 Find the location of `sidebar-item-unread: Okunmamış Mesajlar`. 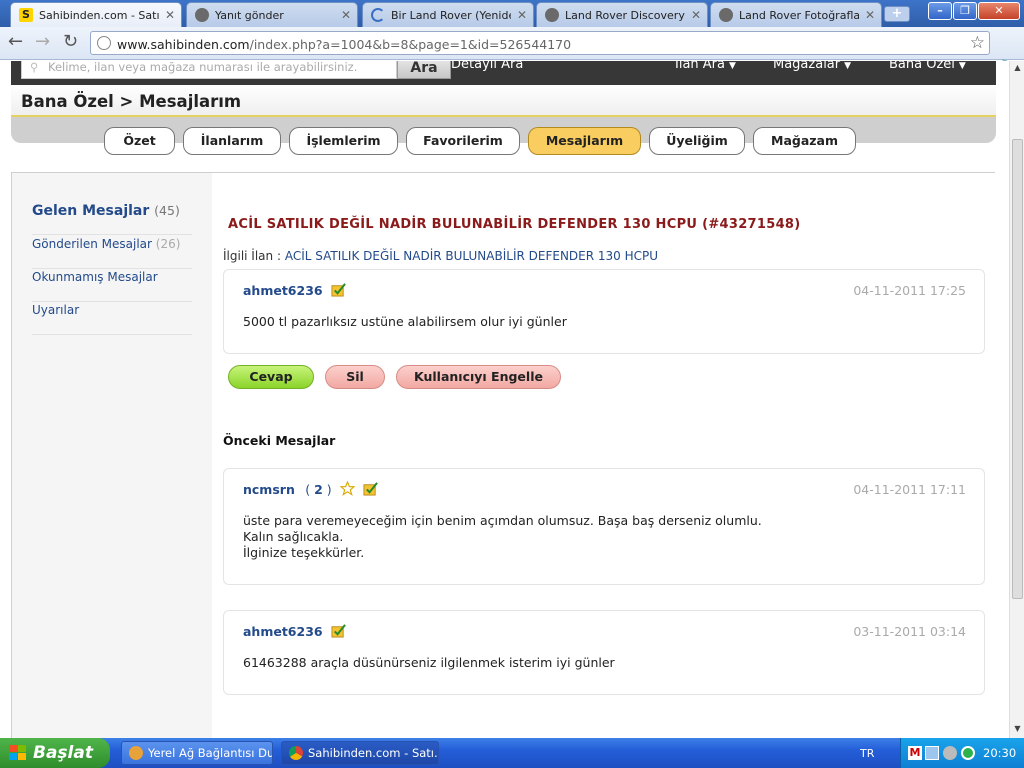

sidebar-item-unread: Okunmamış Mesajlar is located at coordinates (112, 286).